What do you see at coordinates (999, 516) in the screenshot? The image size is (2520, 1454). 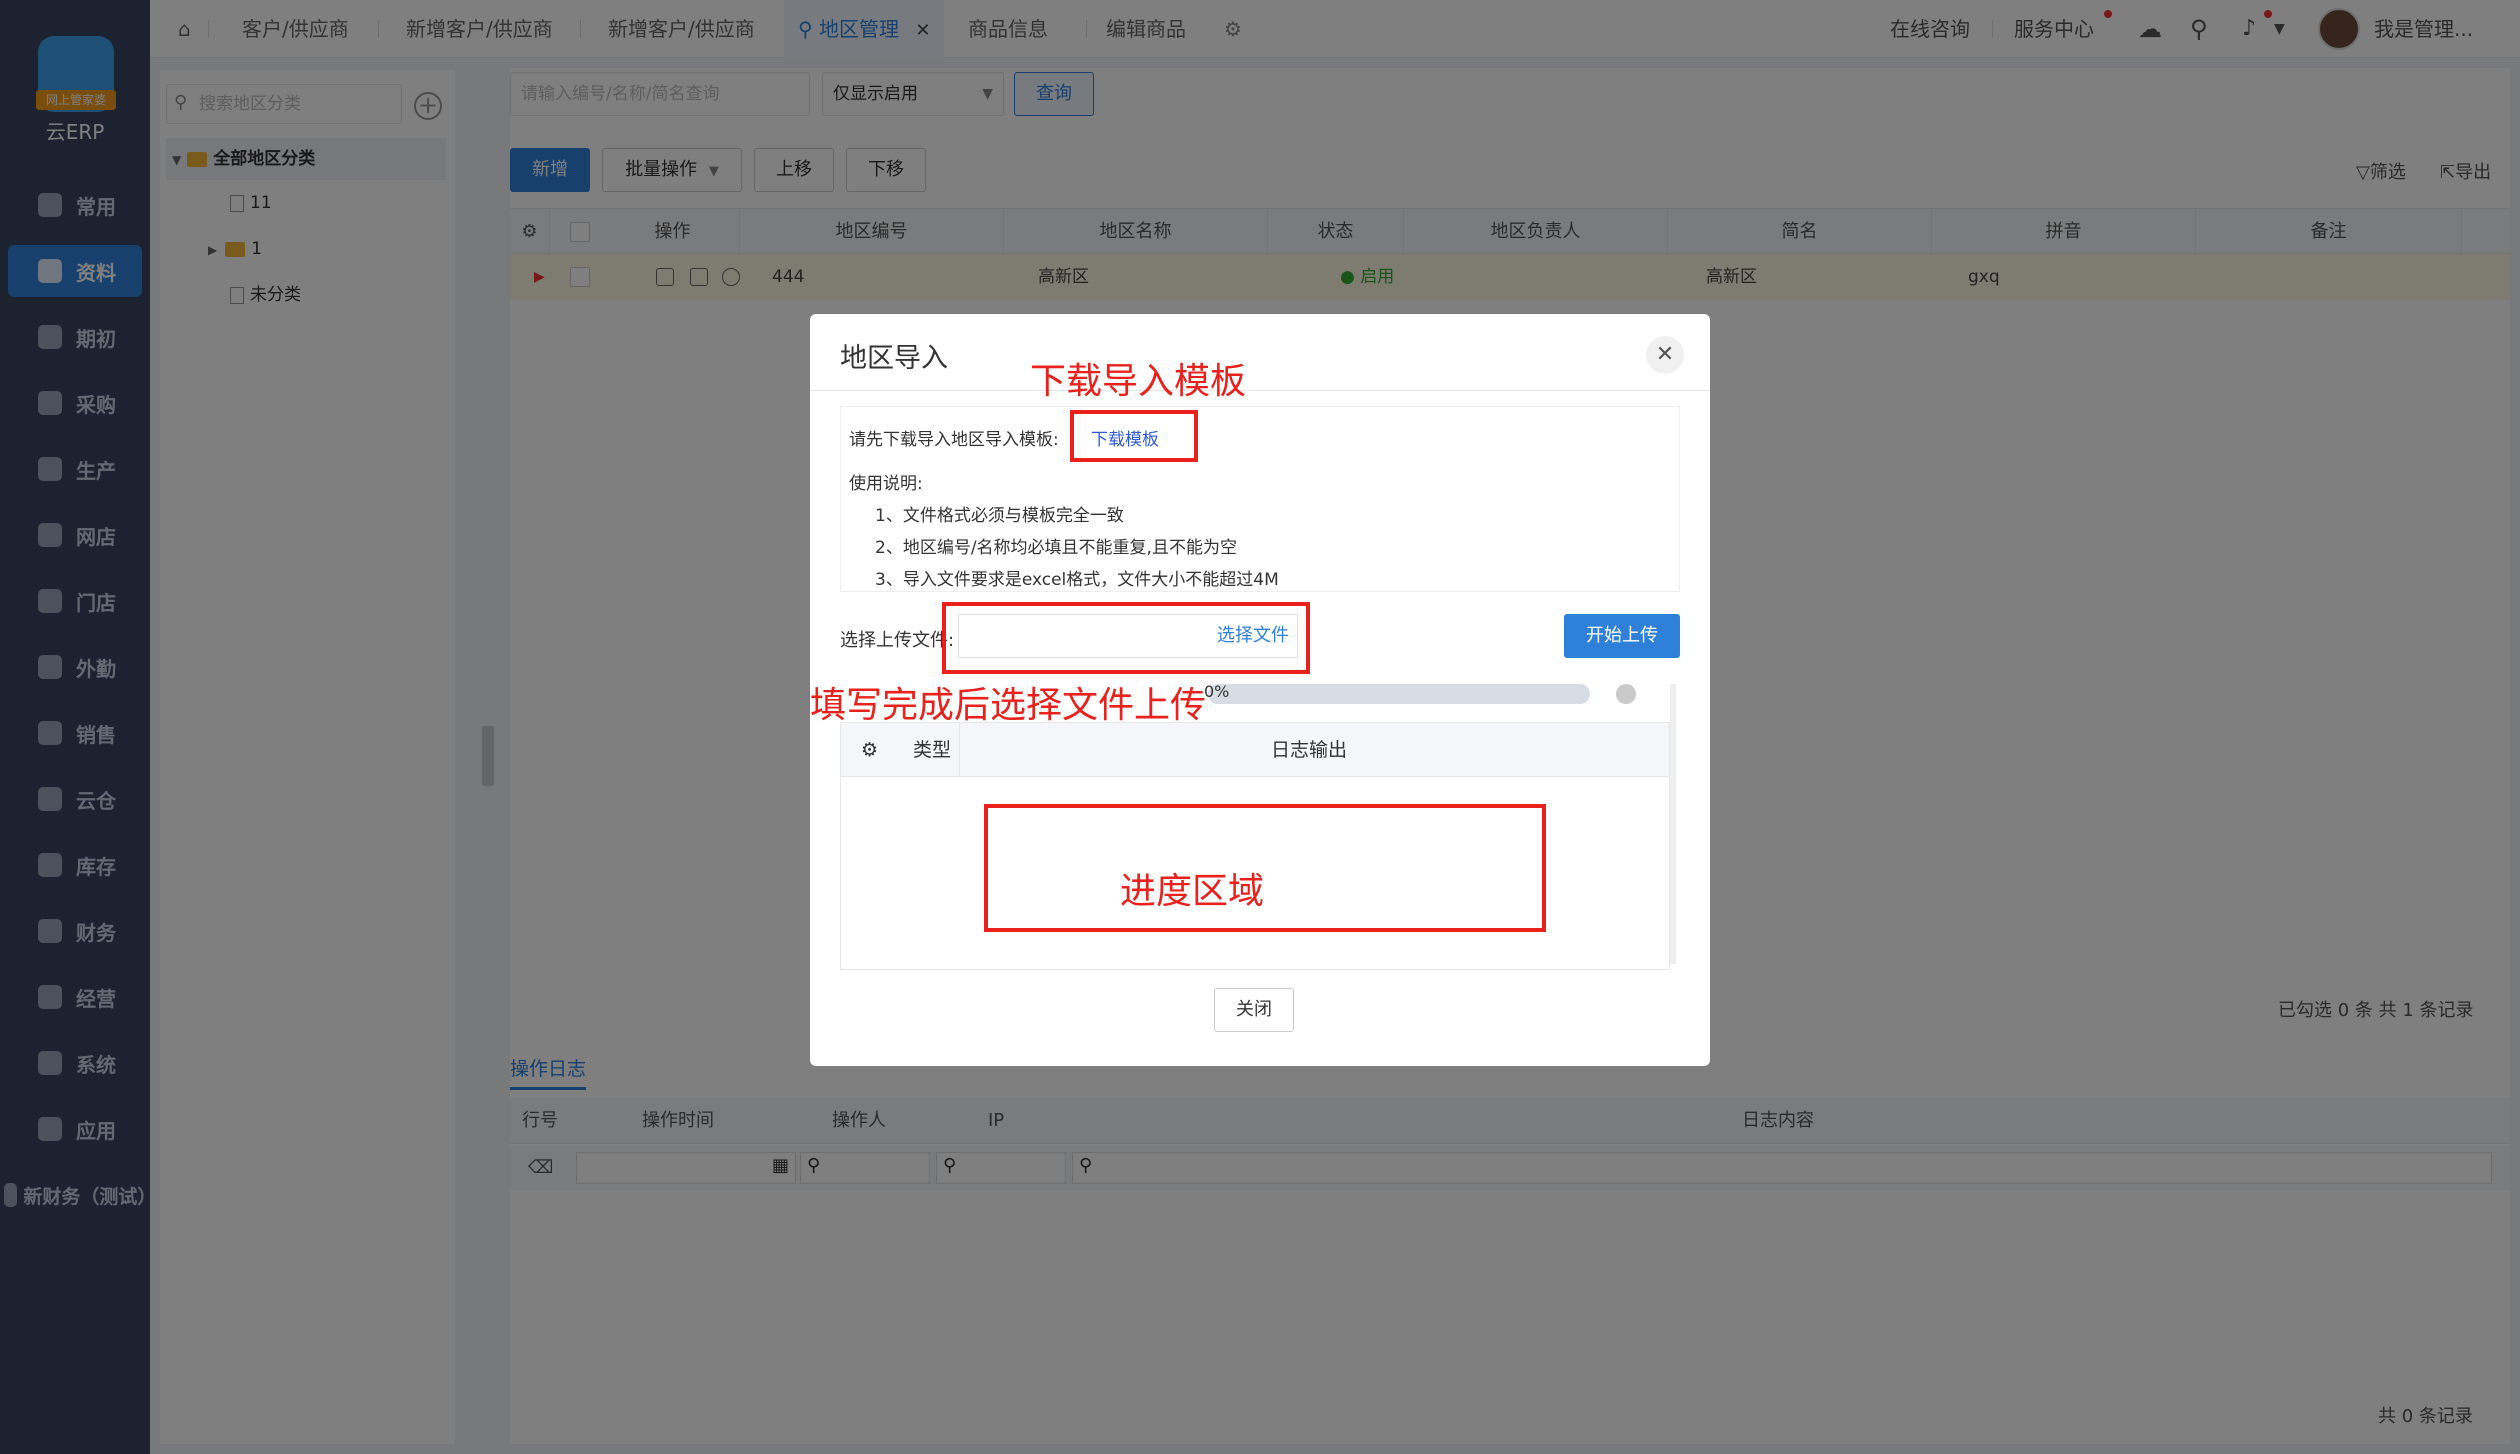 I see `usage-line-1: 1、文件格式必须与模板完全一致` at bounding box center [999, 516].